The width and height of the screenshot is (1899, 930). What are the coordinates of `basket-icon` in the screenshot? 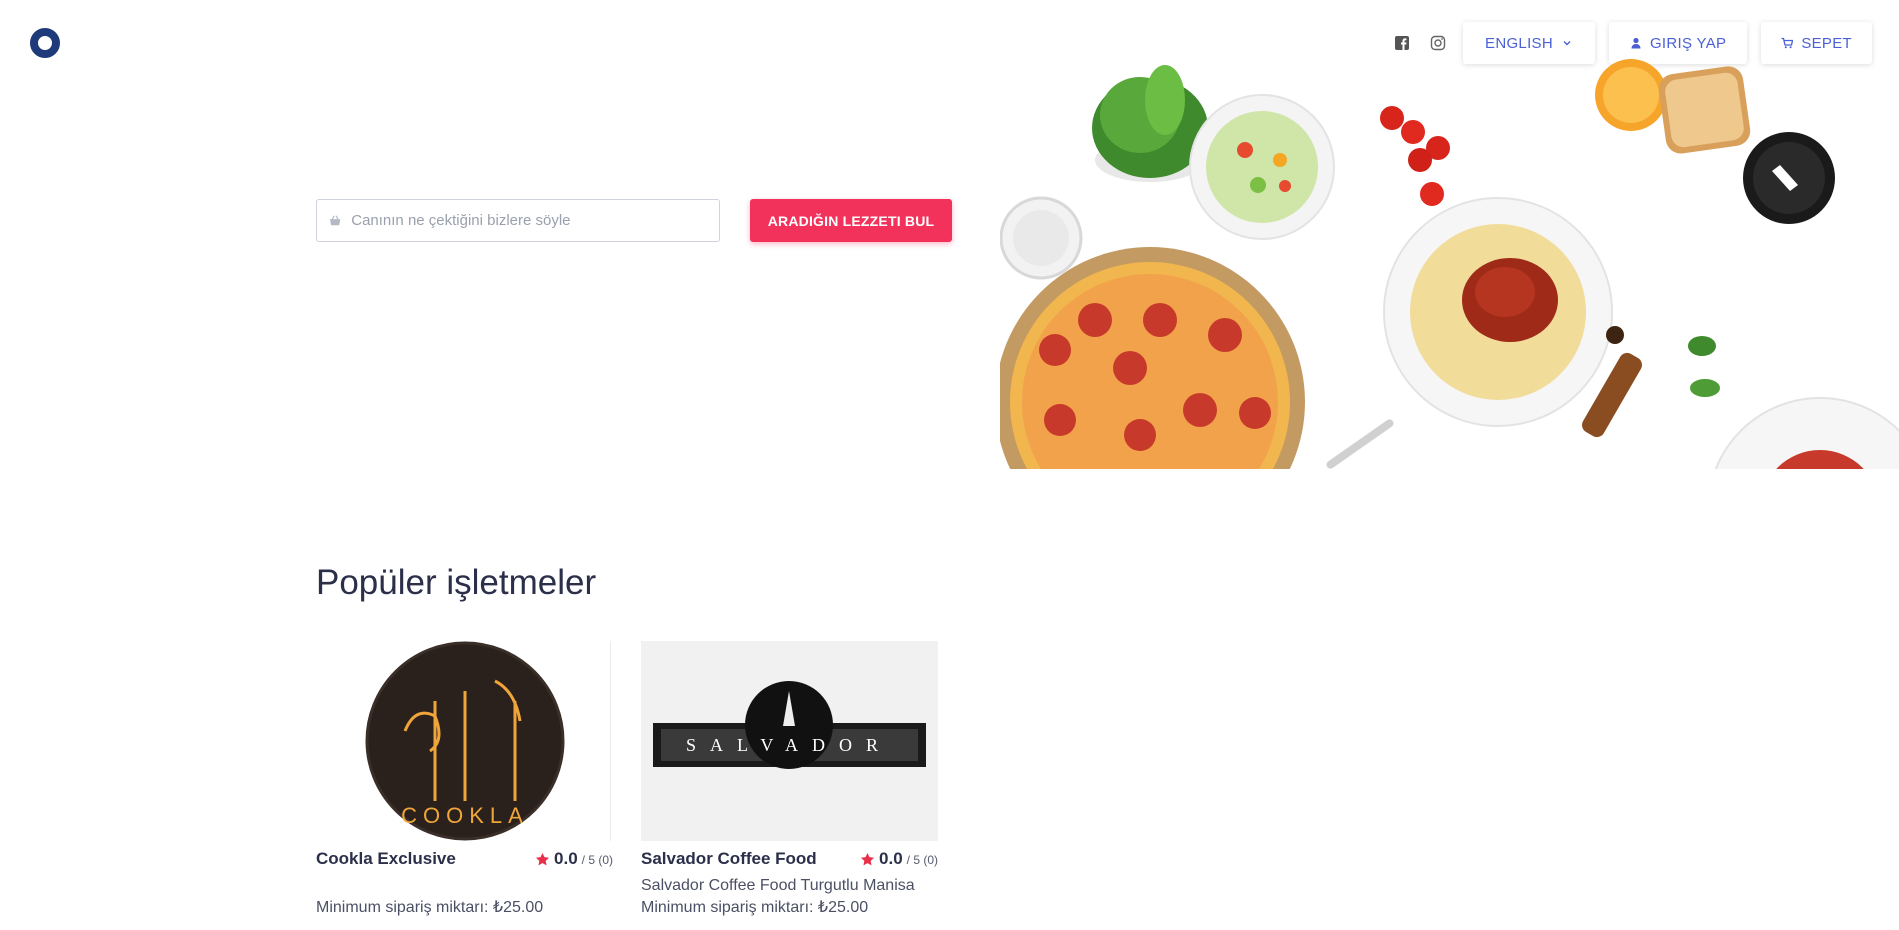 It's located at (335, 220).